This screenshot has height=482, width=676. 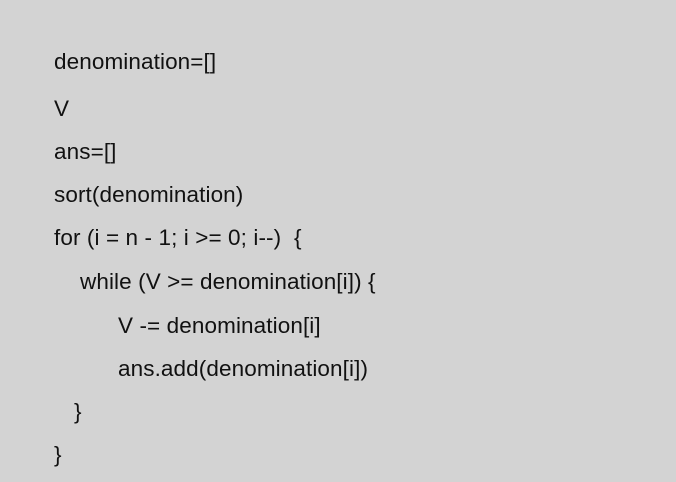 What do you see at coordinates (78, 411) in the screenshot?
I see `code-line-9: }` at bounding box center [78, 411].